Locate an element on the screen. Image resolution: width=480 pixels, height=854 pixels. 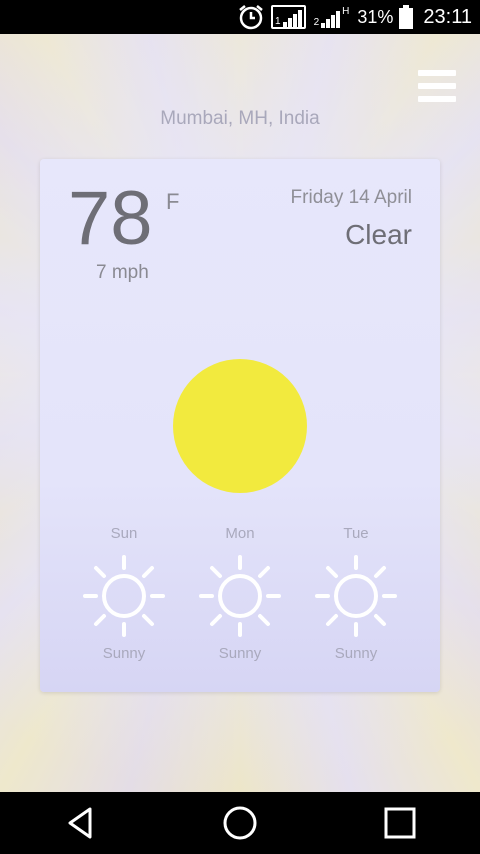
back-button is located at coordinates (80, 823).